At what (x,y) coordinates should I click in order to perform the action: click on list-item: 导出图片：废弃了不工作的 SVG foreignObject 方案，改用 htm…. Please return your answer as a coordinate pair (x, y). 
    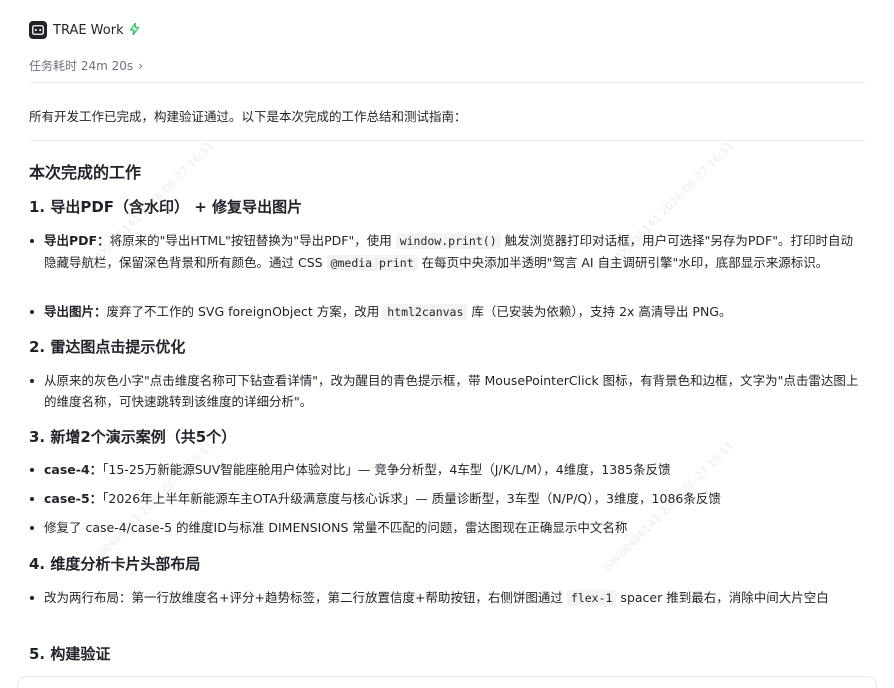
    Looking at the image, I should click on (446, 312).